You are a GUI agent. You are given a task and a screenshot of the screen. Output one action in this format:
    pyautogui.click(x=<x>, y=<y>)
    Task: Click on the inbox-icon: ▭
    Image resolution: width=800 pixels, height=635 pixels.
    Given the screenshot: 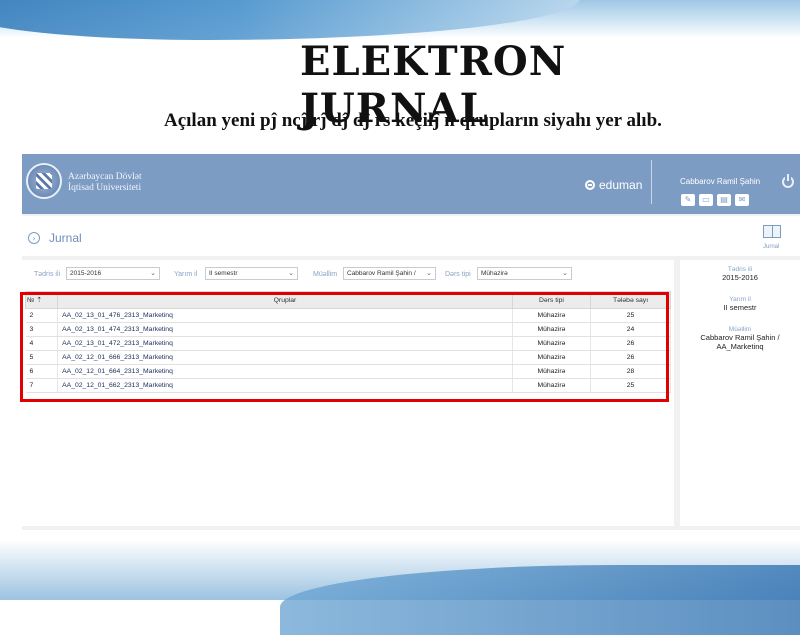 What is the action you would take?
    pyautogui.click(x=706, y=200)
    